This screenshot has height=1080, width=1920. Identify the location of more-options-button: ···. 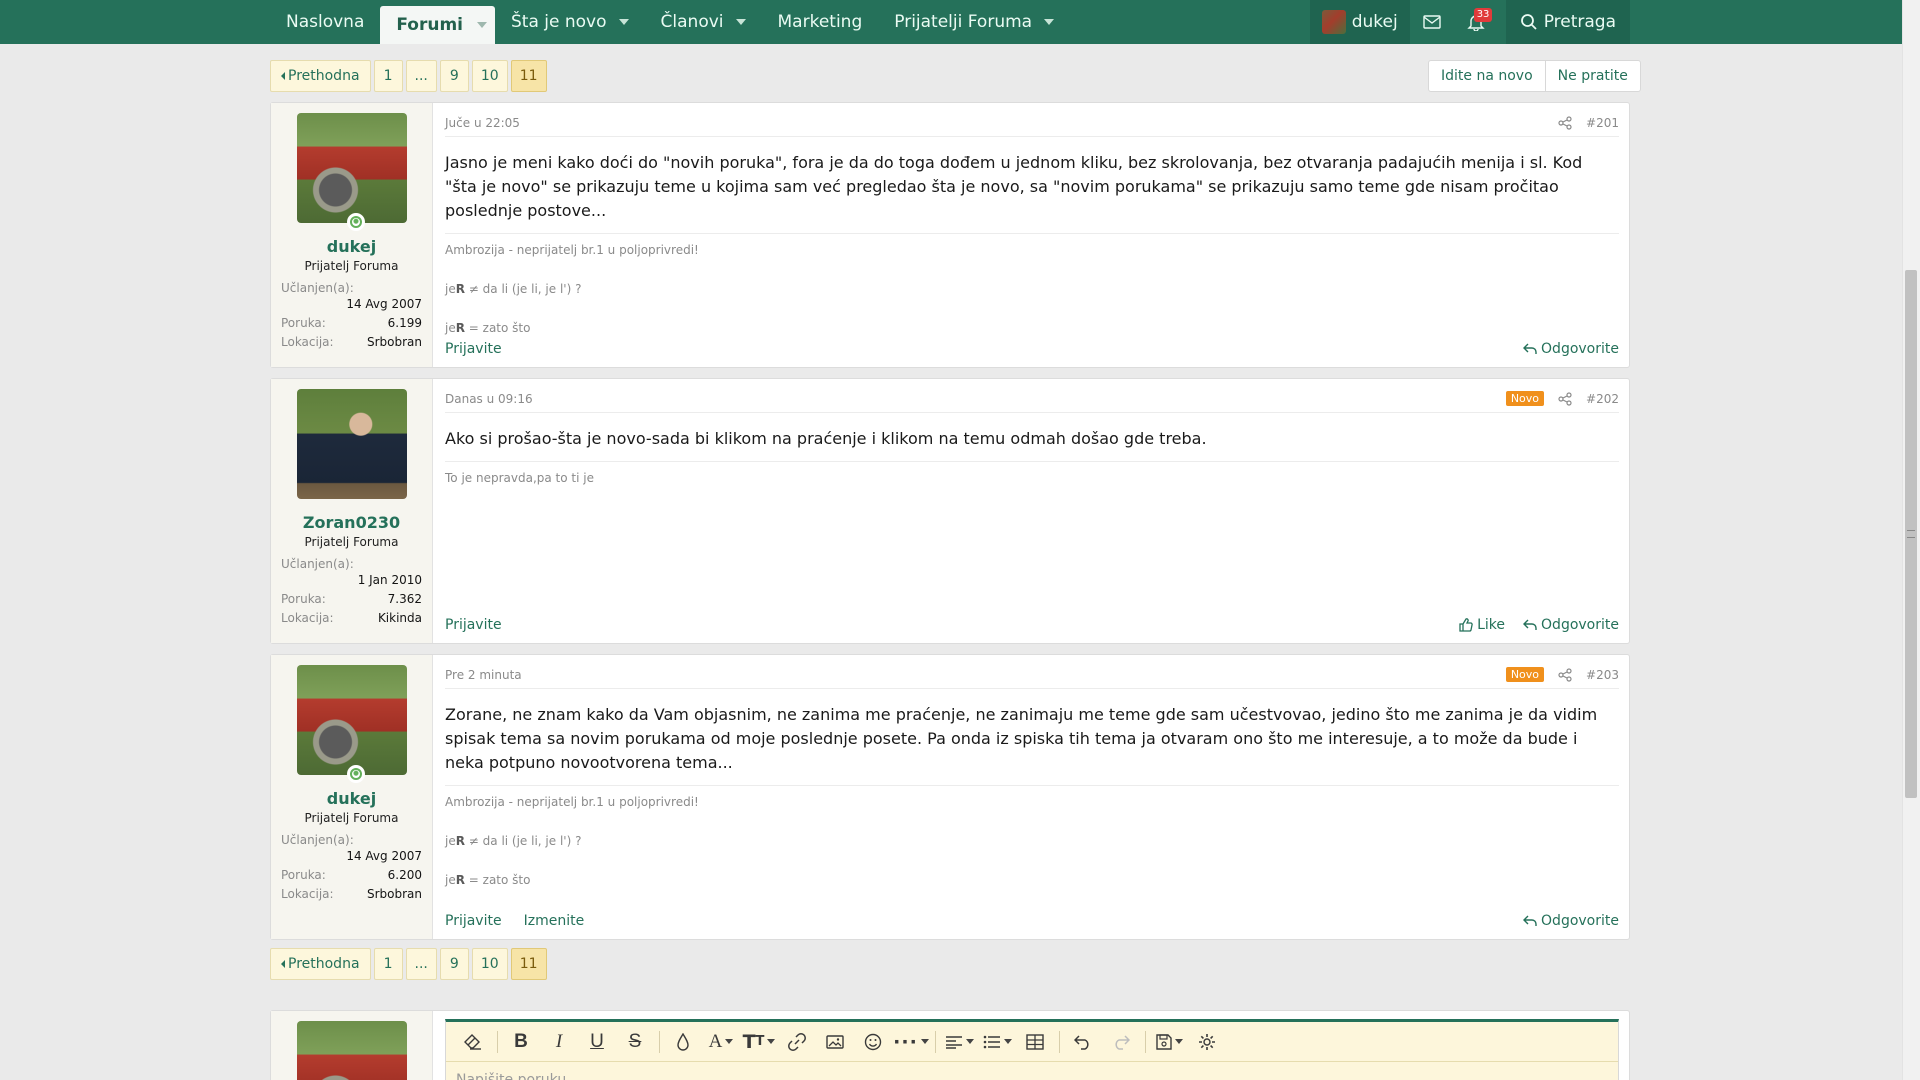
(911, 1042).